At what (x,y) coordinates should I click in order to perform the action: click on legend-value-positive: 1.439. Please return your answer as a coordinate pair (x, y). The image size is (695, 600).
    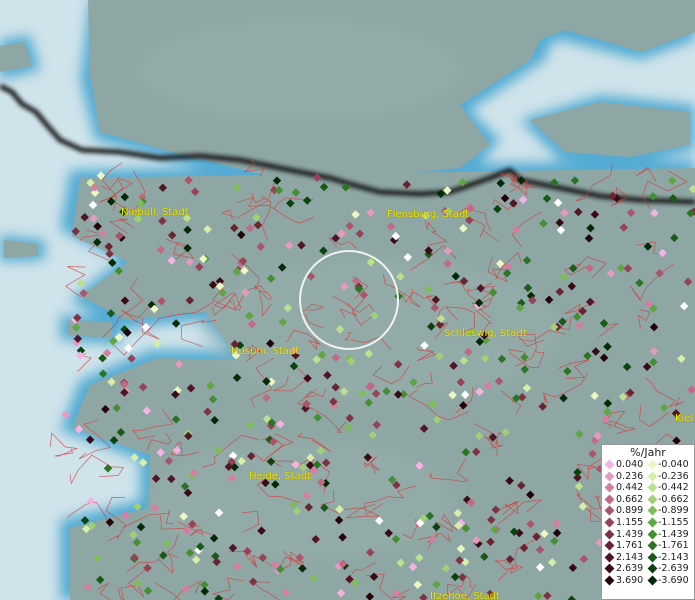
    Looking at the image, I should click on (630, 534).